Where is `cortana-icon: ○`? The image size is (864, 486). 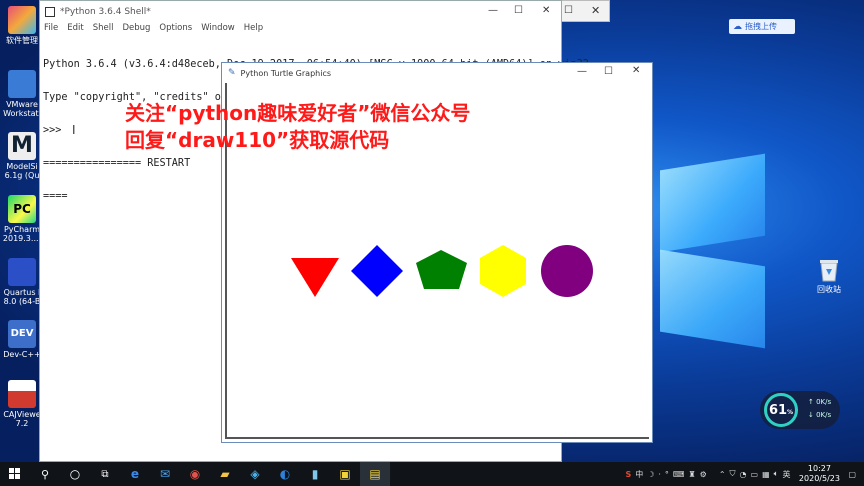
cortana-icon: ○ is located at coordinates (75, 474).